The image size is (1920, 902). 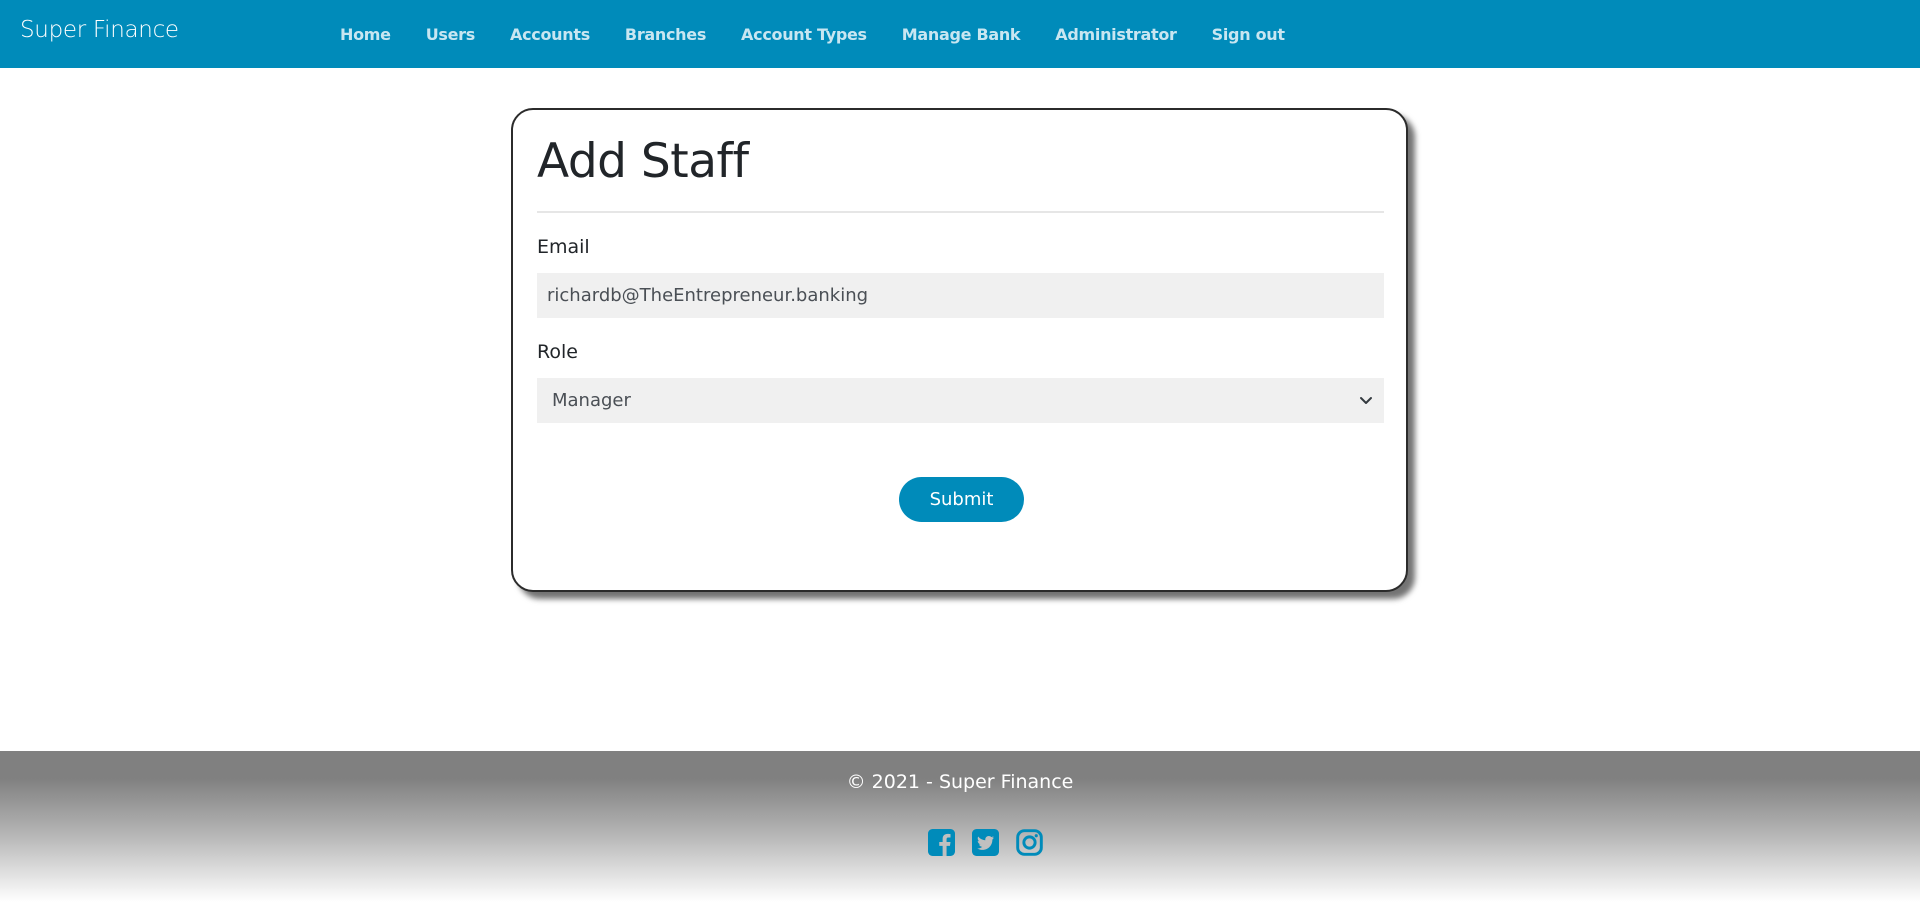 What do you see at coordinates (960, 400) in the screenshot?
I see `role-select: Manager` at bounding box center [960, 400].